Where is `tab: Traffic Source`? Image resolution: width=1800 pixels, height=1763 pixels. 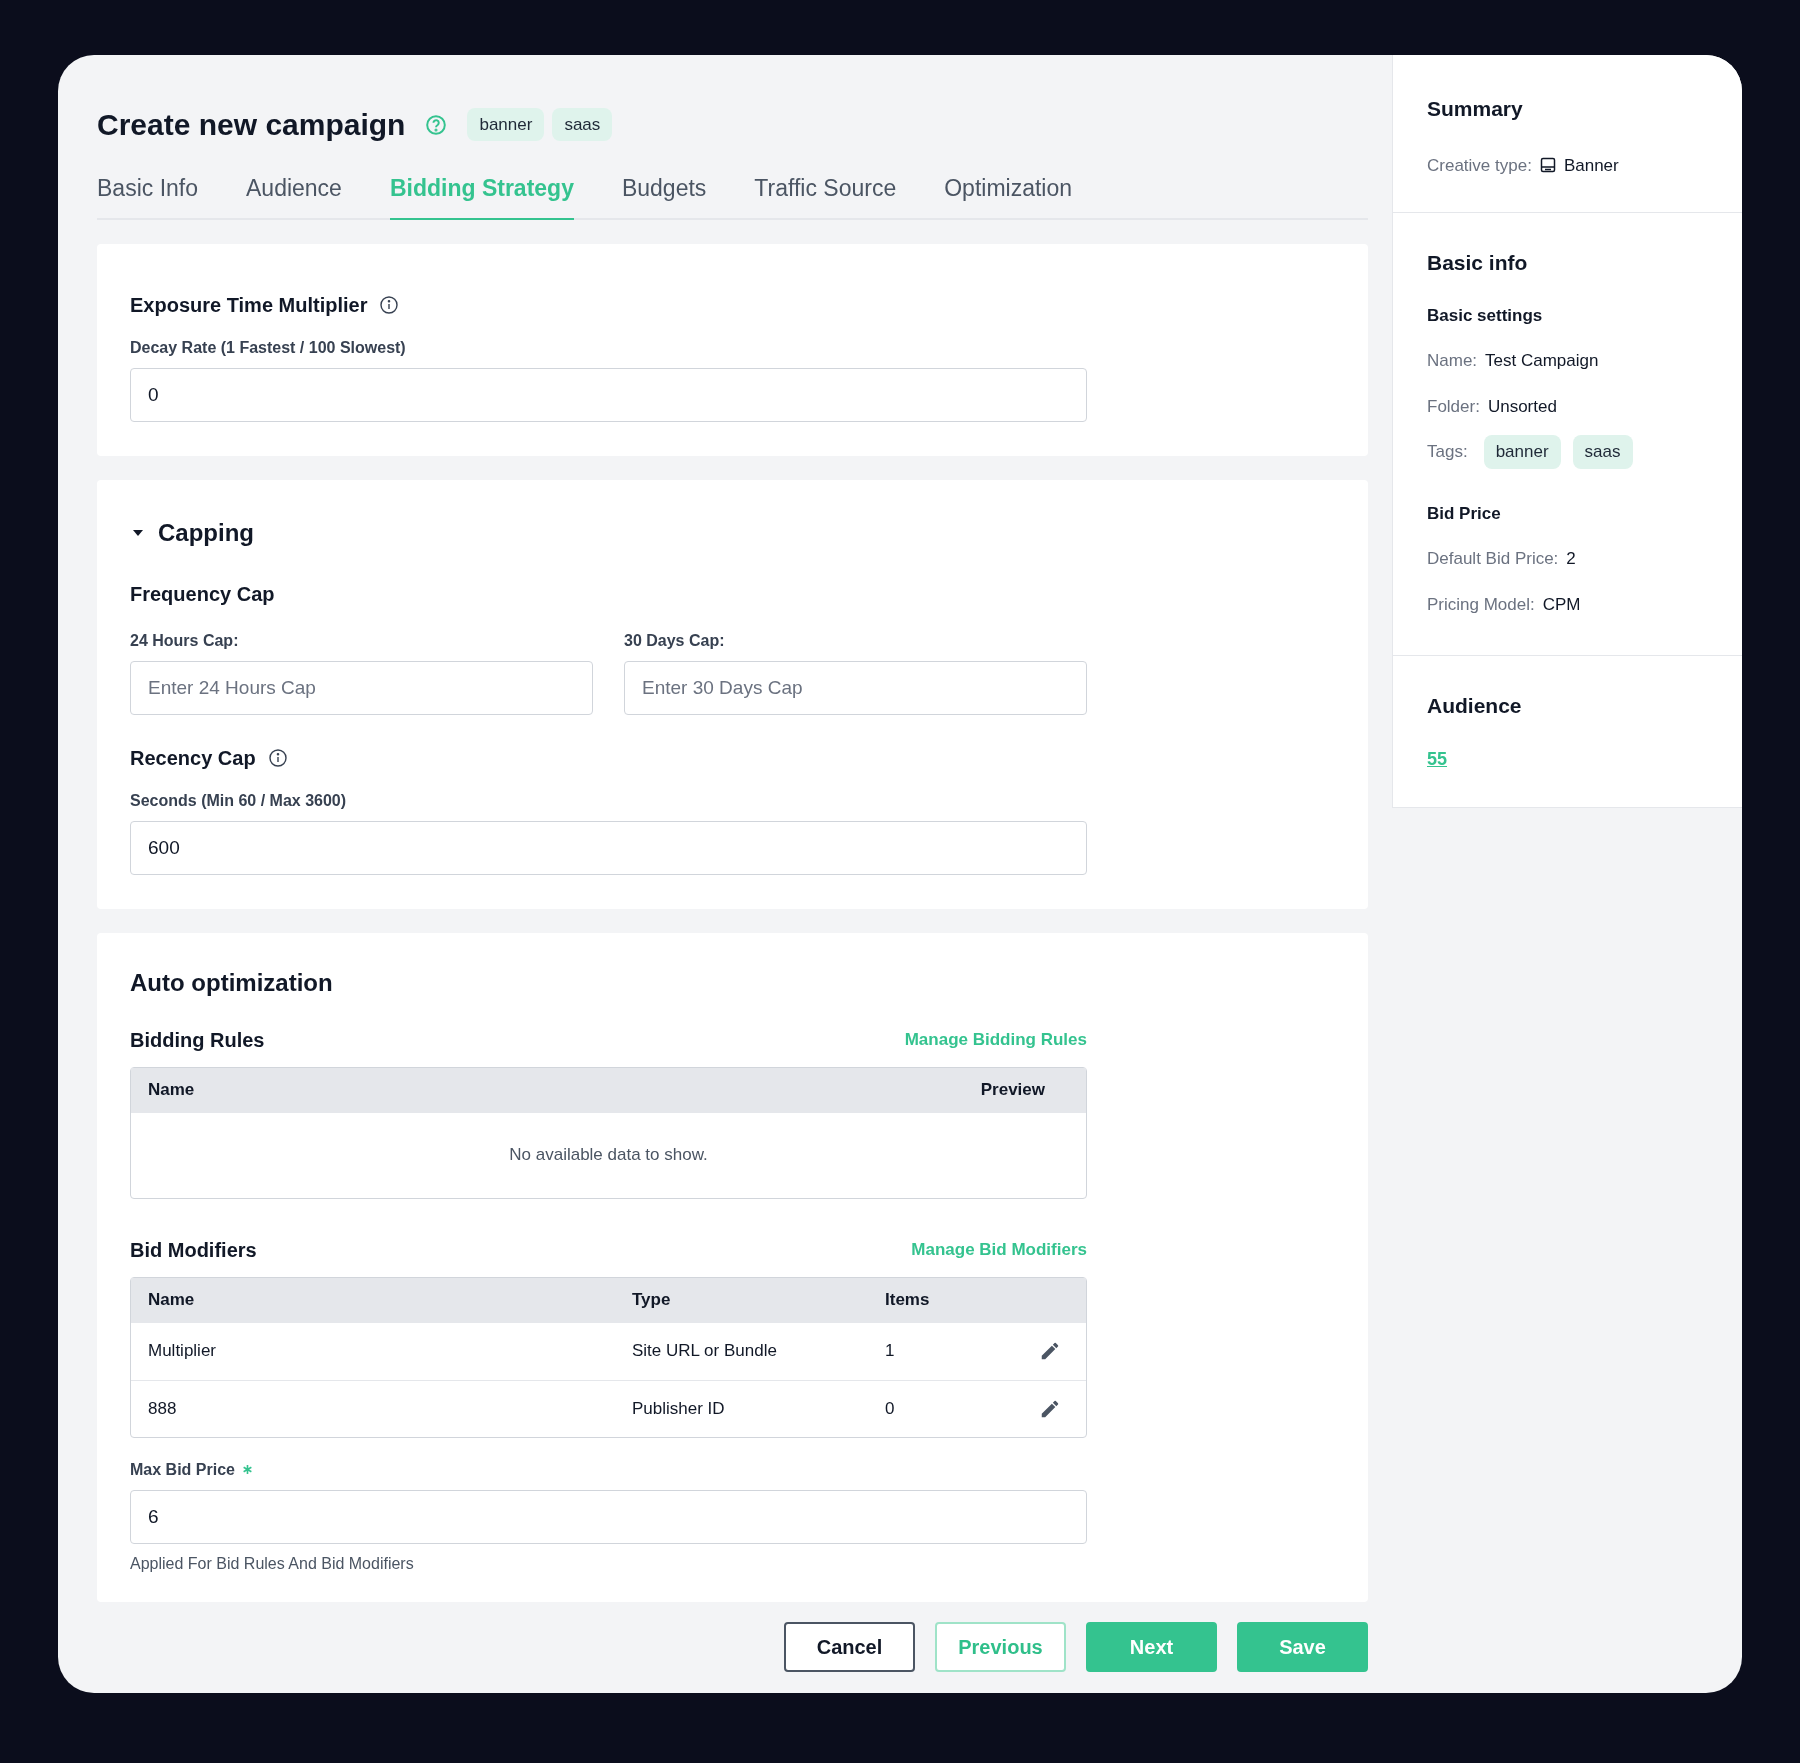 tab: Traffic Source is located at coordinates (825, 195).